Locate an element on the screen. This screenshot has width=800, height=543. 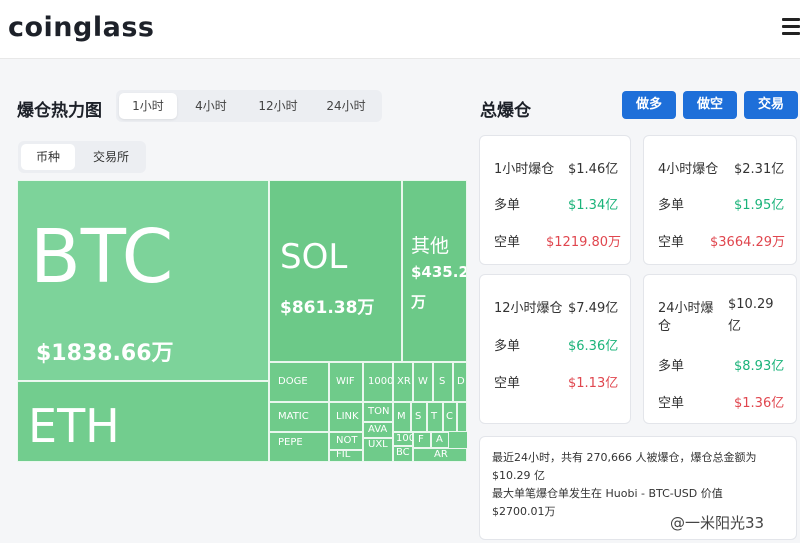
coinglass-logo: coinglass is located at coordinates (81, 27).